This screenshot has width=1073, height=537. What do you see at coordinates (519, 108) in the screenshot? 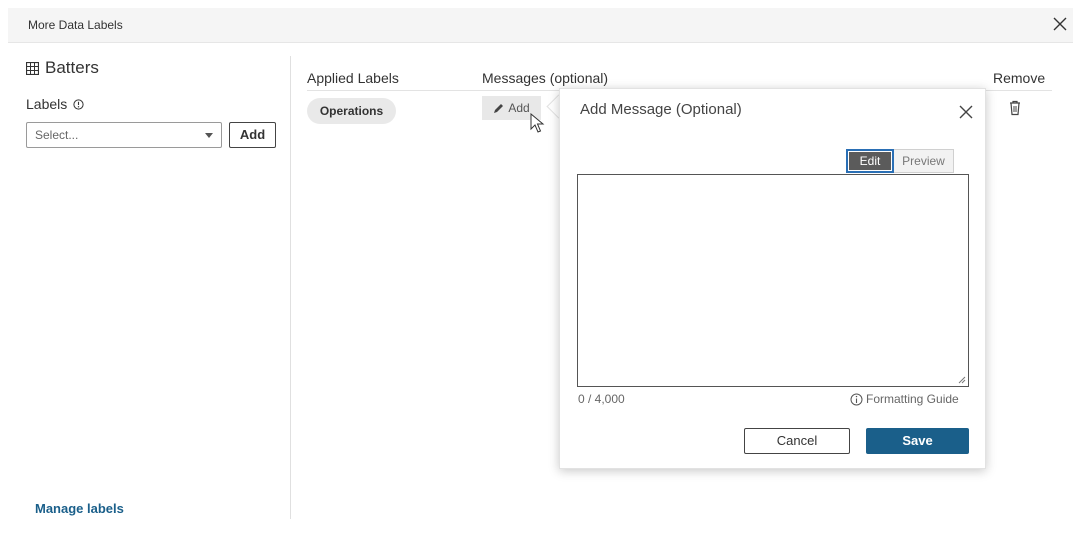
I see `add-message-label: Add` at bounding box center [519, 108].